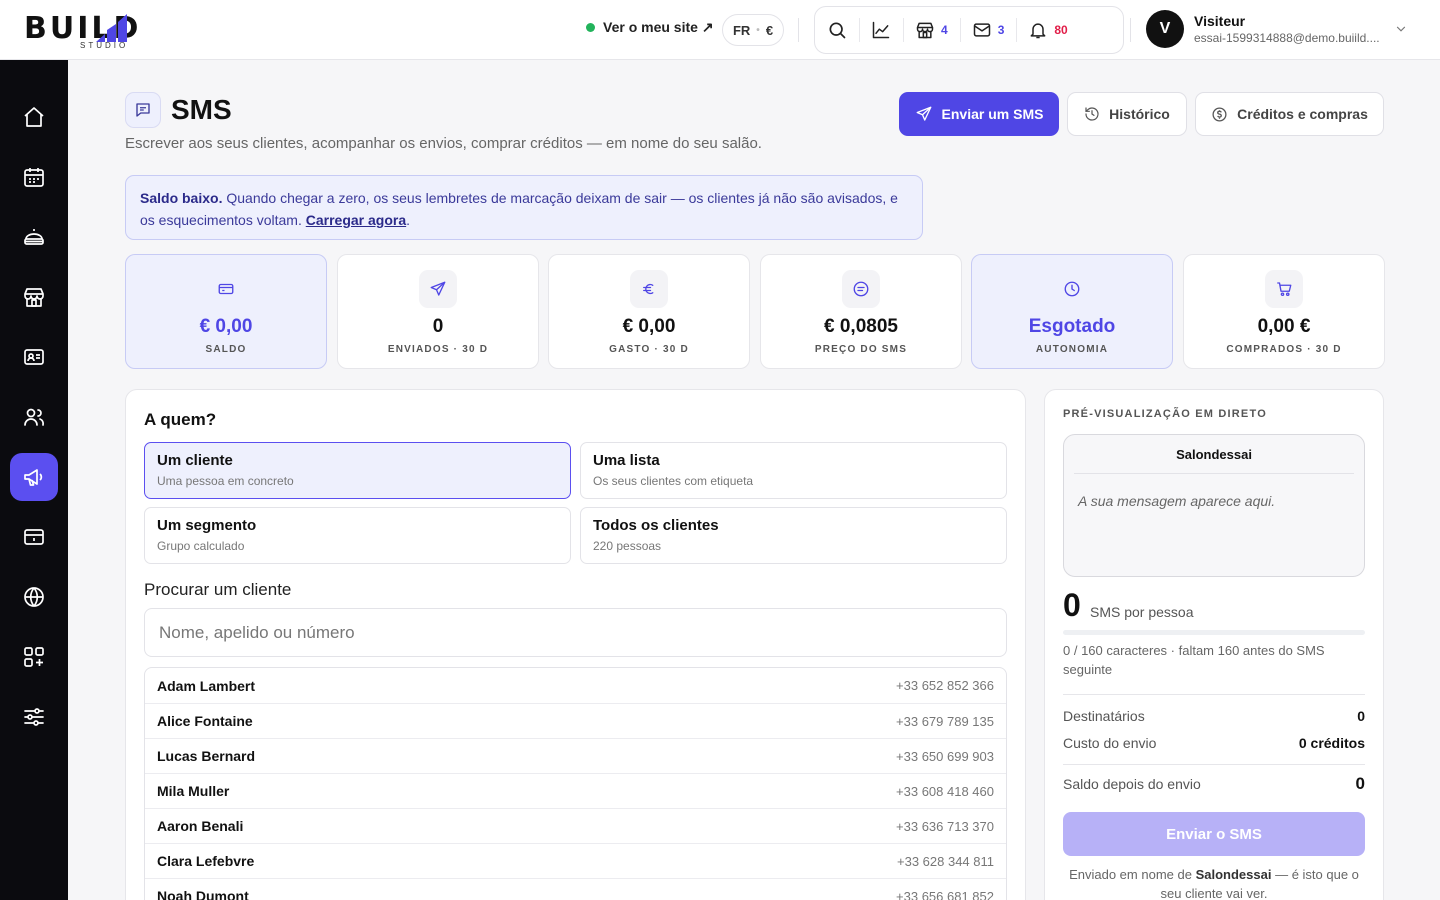 The image size is (1440, 900). I want to click on notifications-button: 80, so click(1047, 30).